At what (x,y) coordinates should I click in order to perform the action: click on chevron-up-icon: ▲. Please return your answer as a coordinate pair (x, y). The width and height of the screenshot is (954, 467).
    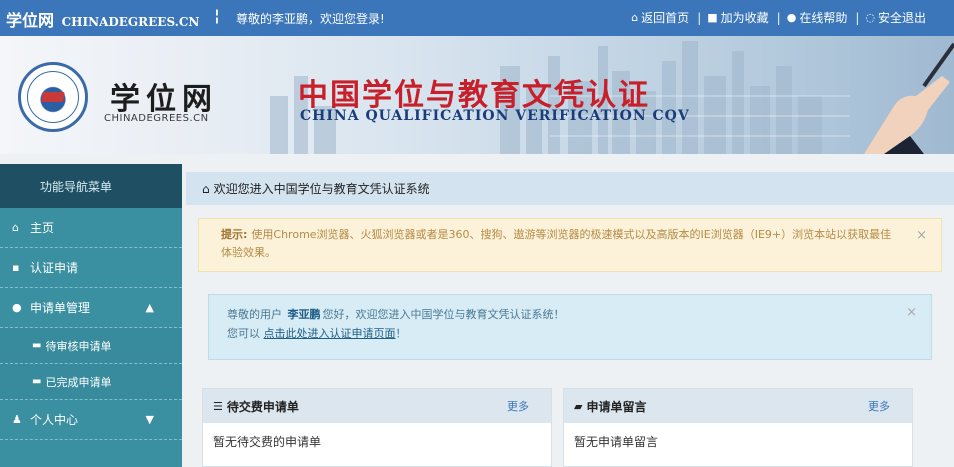
    Looking at the image, I should click on (149, 307).